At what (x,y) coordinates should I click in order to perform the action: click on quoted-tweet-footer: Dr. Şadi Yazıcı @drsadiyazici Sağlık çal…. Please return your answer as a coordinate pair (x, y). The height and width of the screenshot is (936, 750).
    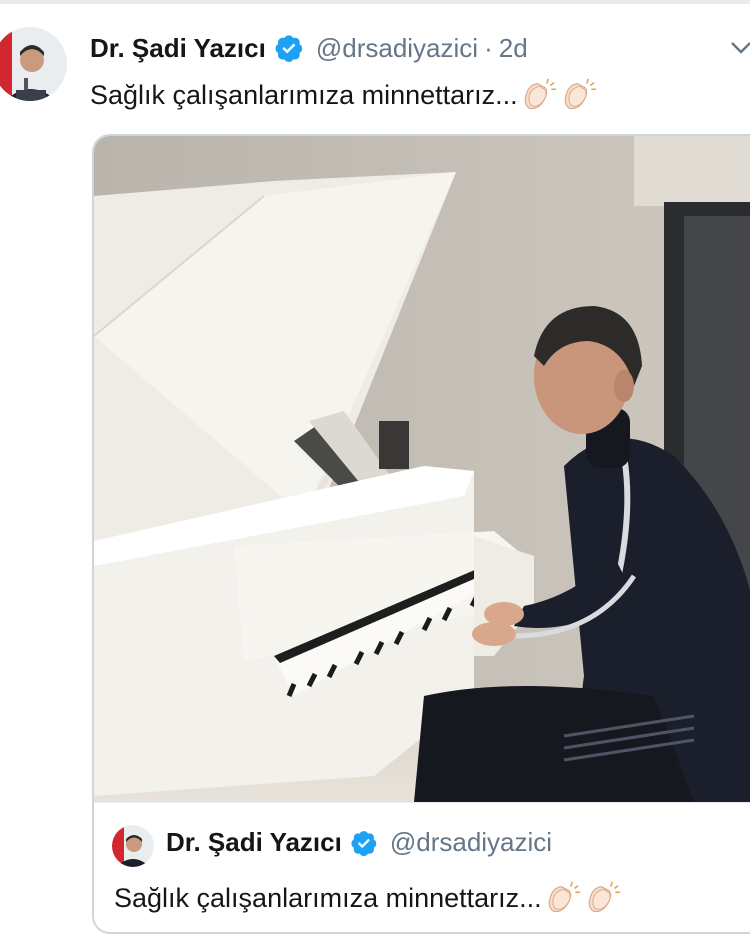
    Looking at the image, I should click on (422, 867).